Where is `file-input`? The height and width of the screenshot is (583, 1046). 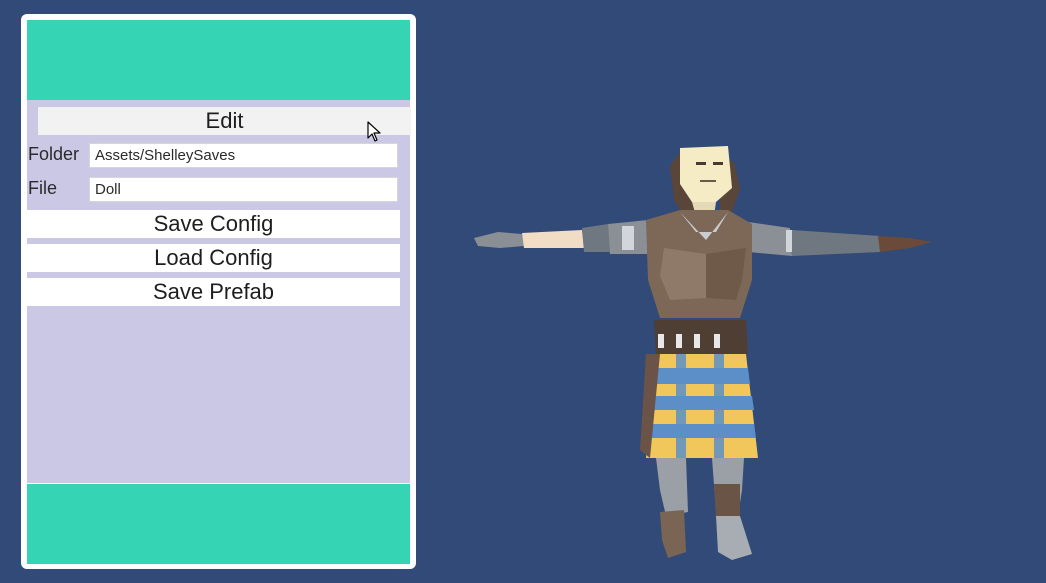 file-input is located at coordinates (243, 189).